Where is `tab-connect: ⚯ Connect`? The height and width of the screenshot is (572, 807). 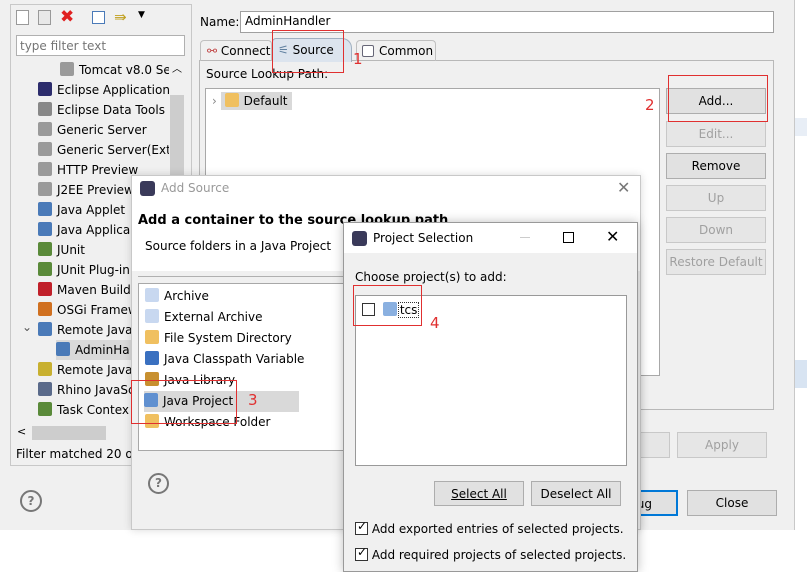 tab-connect: ⚯ Connect is located at coordinates (236, 50).